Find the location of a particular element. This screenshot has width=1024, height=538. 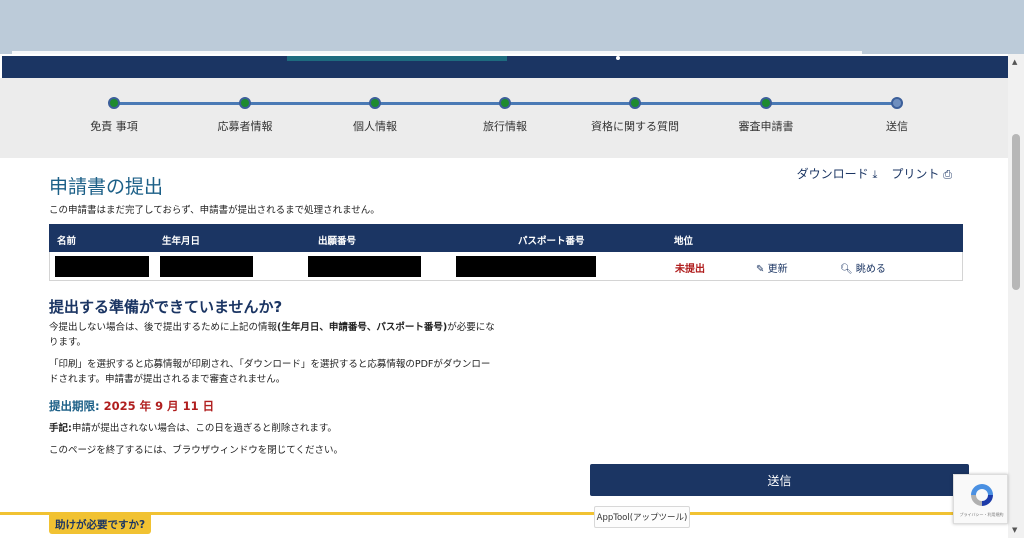

deadline: 提出期限: 2025 年 9 月 11 日 is located at coordinates (131, 406).